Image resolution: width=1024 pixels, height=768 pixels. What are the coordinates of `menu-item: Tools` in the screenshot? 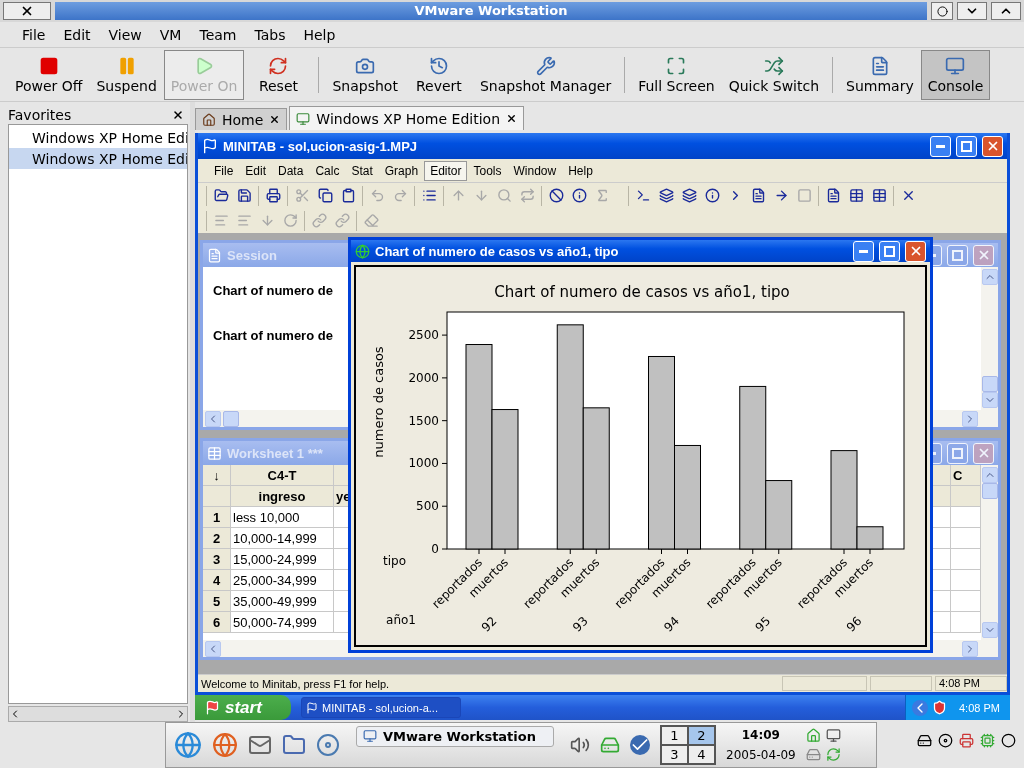 It's located at (487, 170).